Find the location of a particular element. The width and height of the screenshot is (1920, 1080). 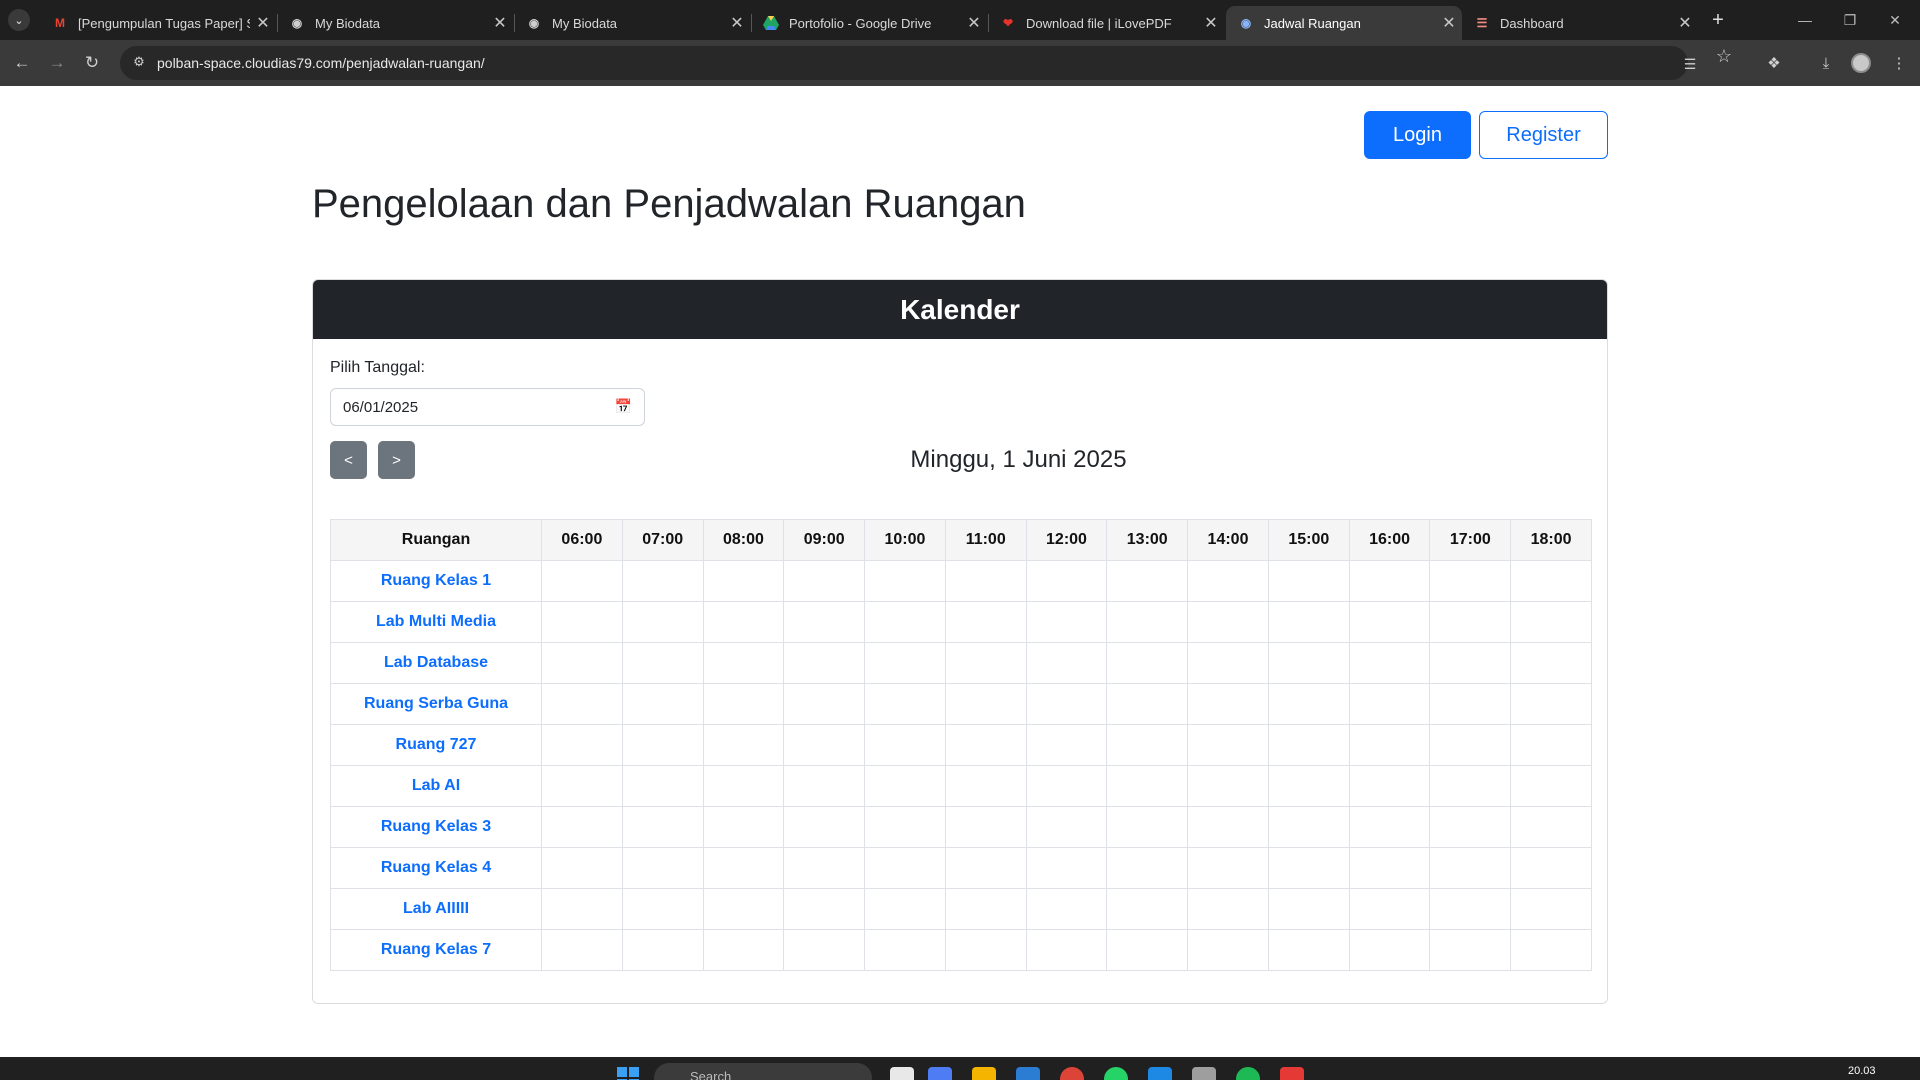

task-view-icon is located at coordinates (902, 1073).